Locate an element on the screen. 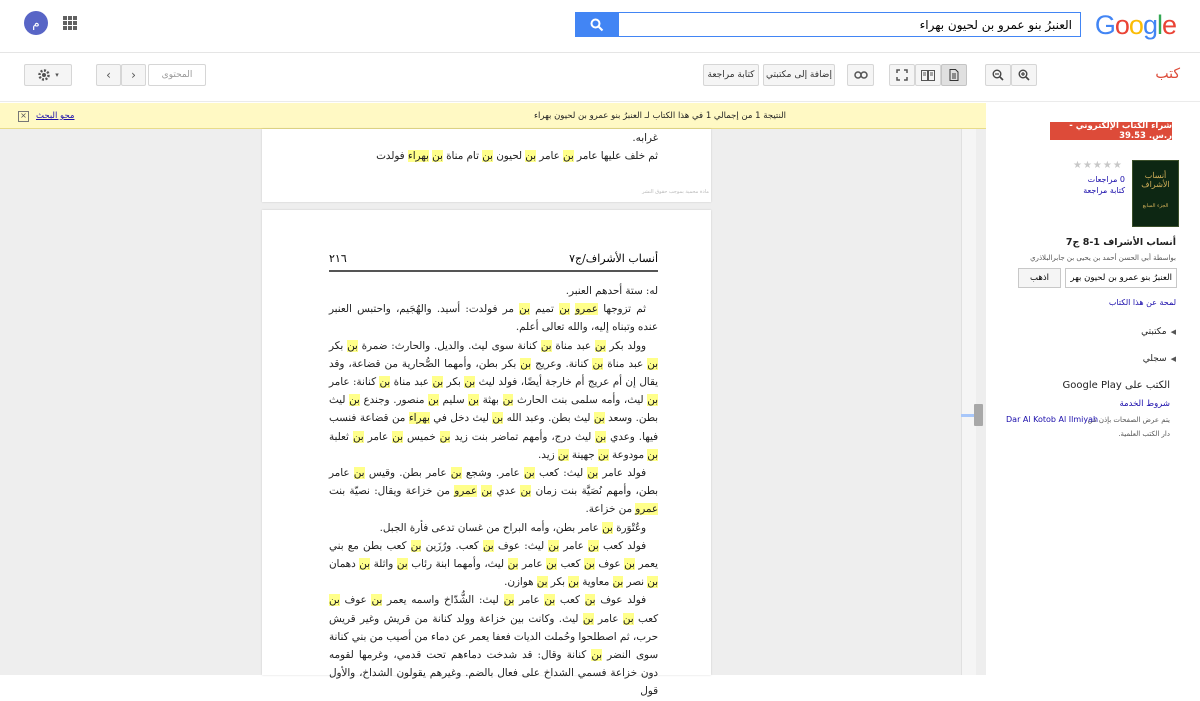 The image size is (1200, 701). add-to-library-label: إضافة إلى مكتبتي is located at coordinates (799, 75).